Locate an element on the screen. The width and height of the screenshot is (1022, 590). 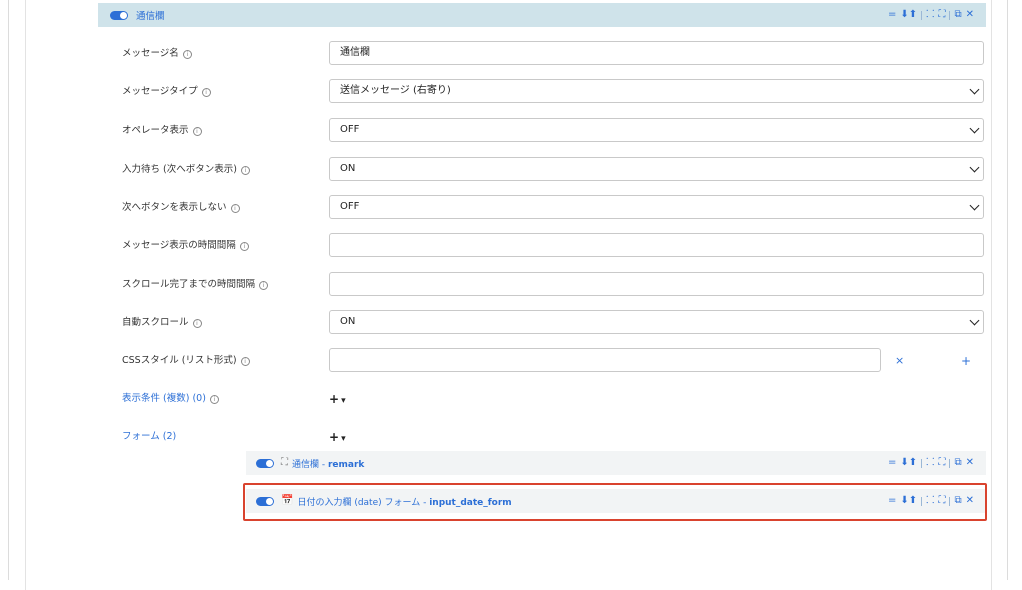
field-label: メッセージ表示の時間間隔 i is located at coordinates (185, 246).